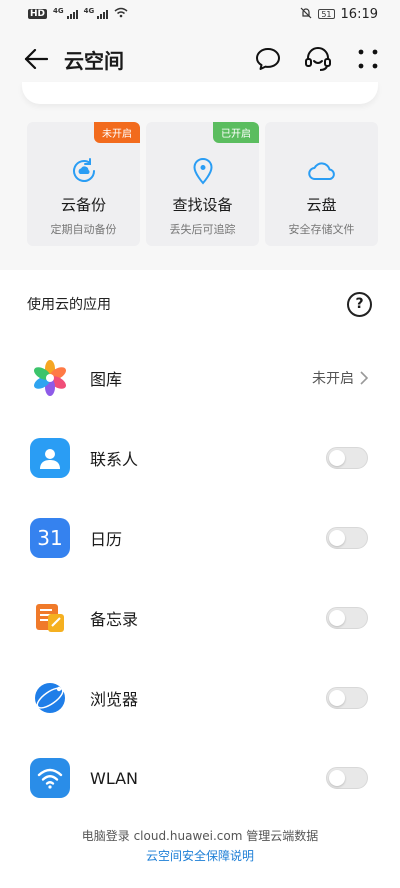  What do you see at coordinates (347, 458) in the screenshot?
I see `contacts-sync-toggle` at bounding box center [347, 458].